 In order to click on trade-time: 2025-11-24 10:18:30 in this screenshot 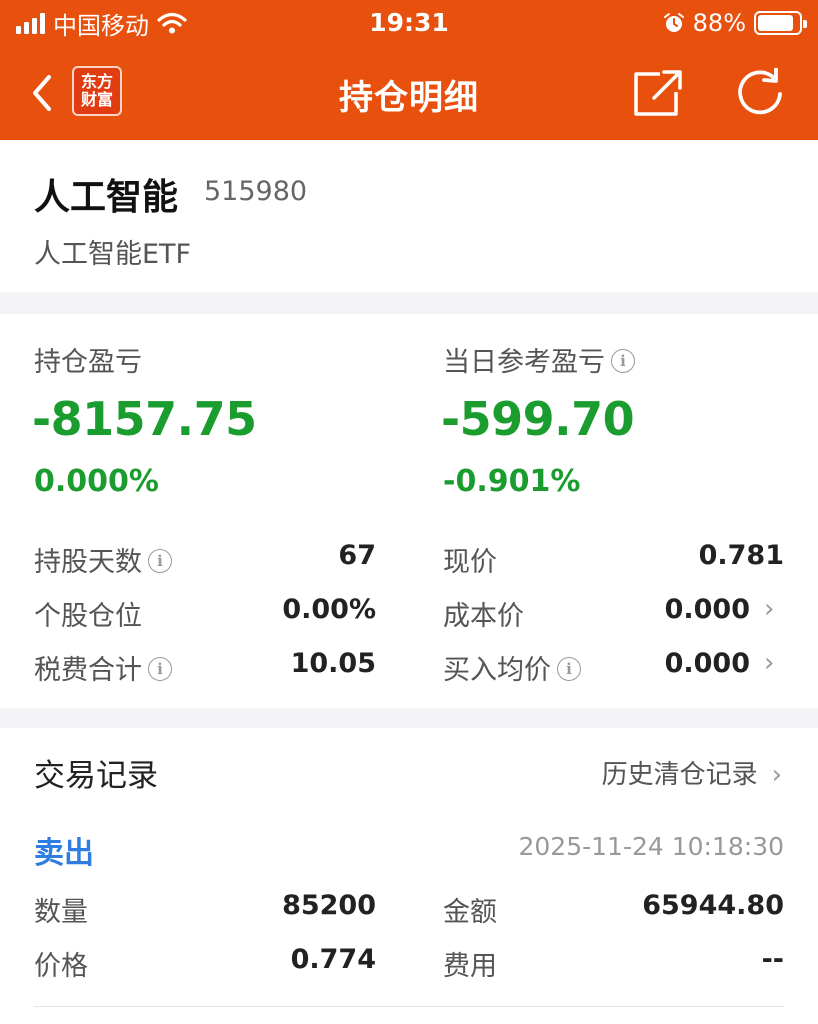, I will do `click(651, 846)`.